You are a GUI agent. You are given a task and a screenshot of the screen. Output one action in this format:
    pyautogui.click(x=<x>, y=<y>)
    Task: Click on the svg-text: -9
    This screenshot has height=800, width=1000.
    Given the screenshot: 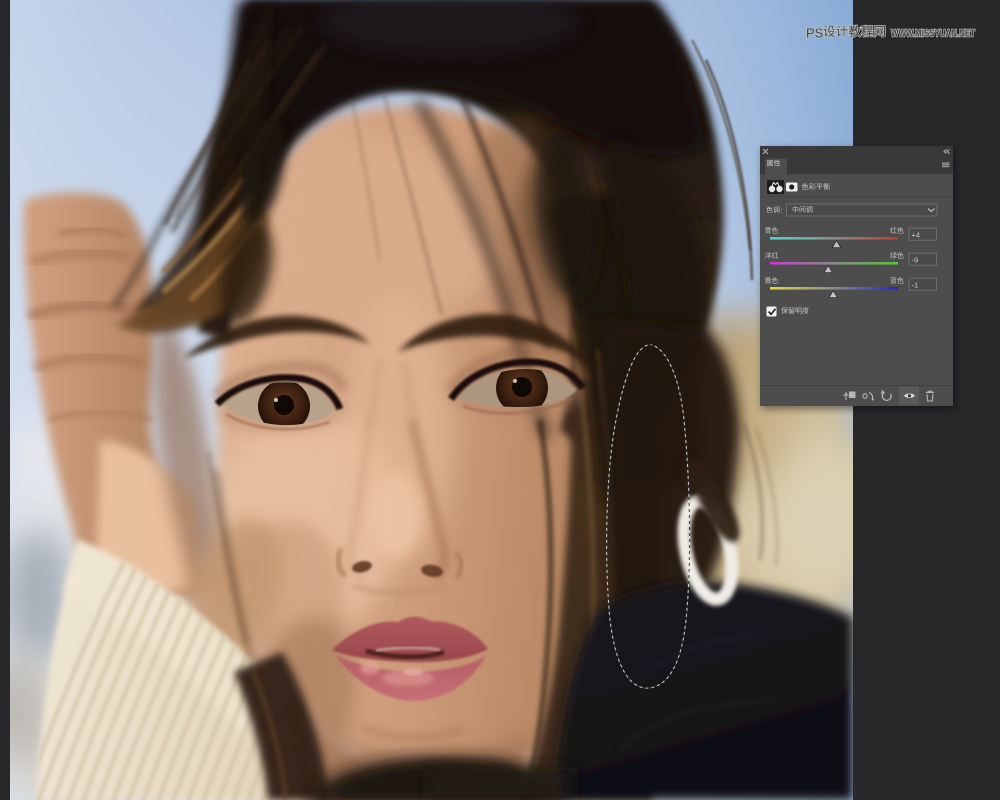 What is the action you would take?
    pyautogui.click(x=915, y=259)
    